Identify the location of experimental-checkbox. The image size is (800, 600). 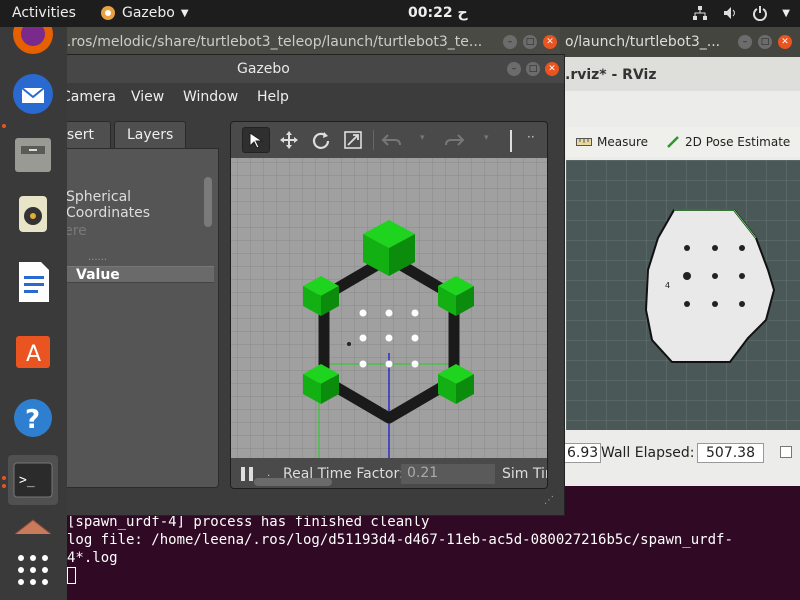
(786, 452).